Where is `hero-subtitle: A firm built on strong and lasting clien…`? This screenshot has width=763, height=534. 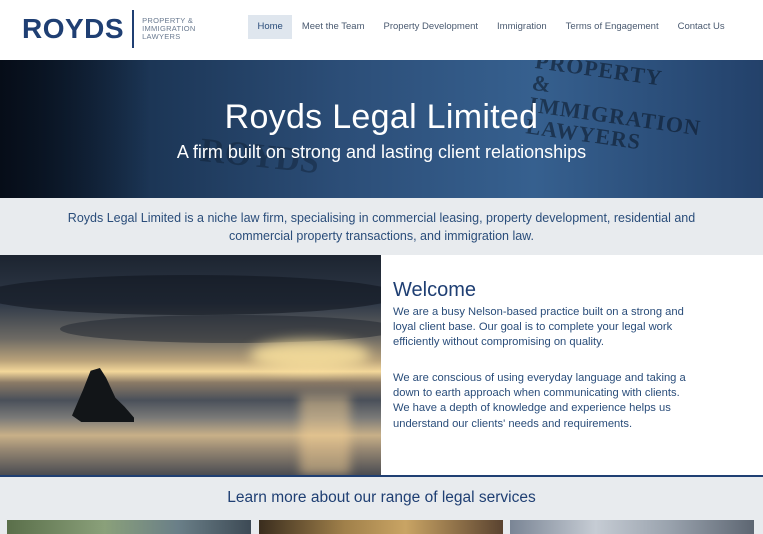 hero-subtitle: A firm built on strong and lasting clien… is located at coordinates (381, 152).